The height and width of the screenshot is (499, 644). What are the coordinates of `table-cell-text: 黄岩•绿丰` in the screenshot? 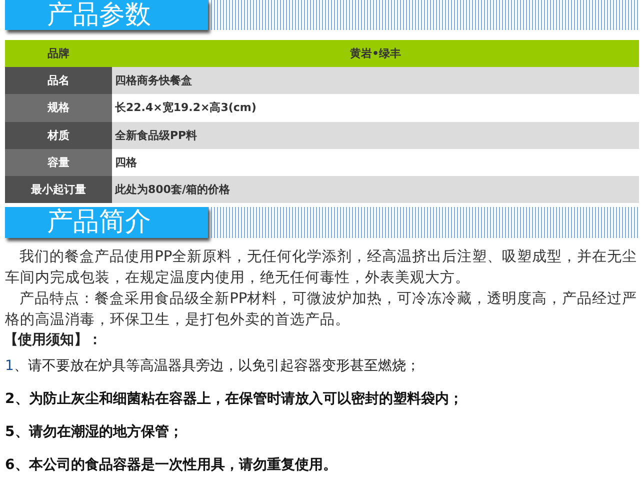 It's located at (375, 54).